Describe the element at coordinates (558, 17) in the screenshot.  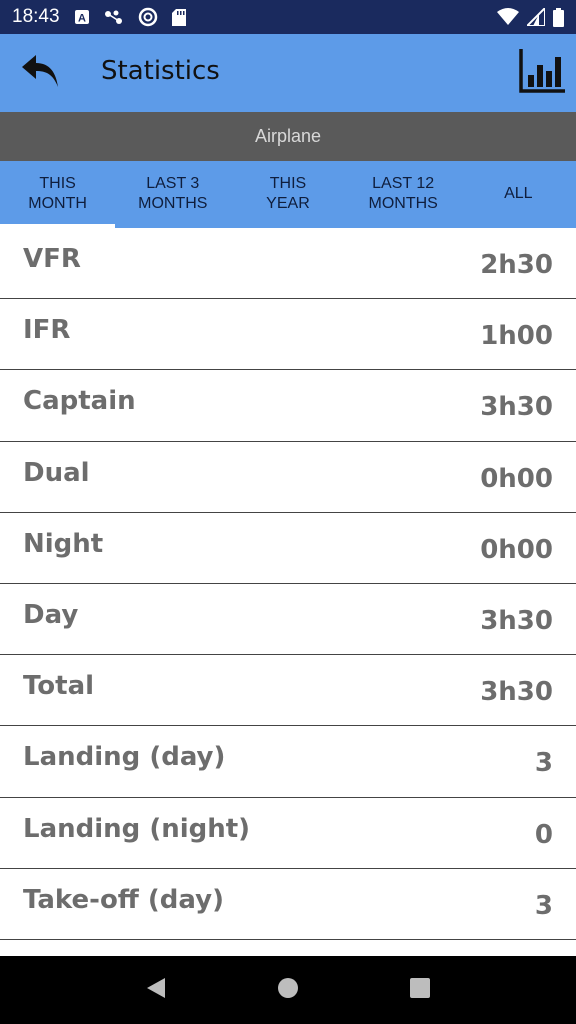
I see `battery-icon` at that location.